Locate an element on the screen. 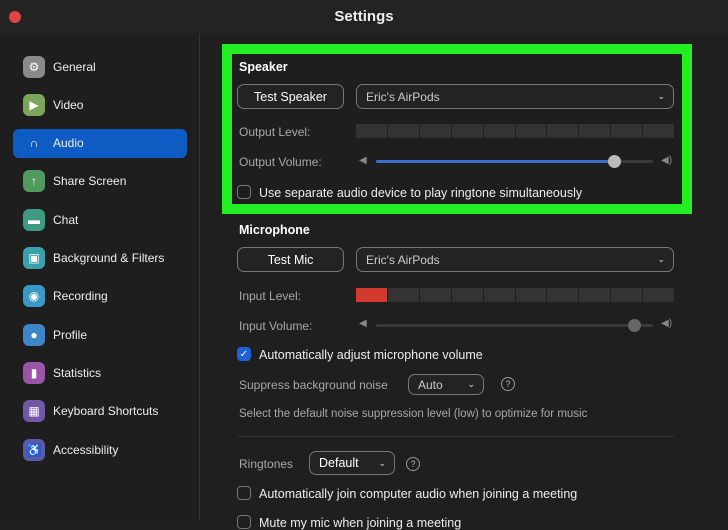  recording-icon: ◉ is located at coordinates (34, 296).